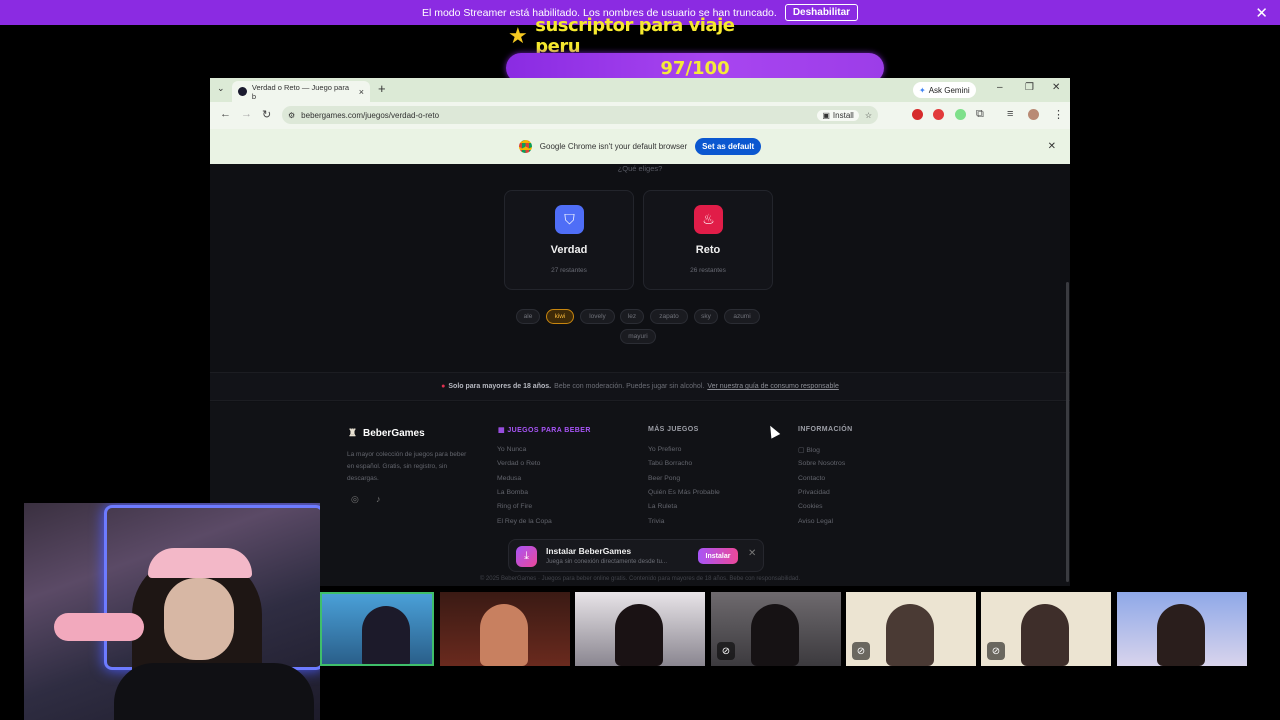 This screenshot has width=1280, height=720. What do you see at coordinates (1045, 635) in the screenshot?
I see `guest-avatar` at bounding box center [1045, 635].